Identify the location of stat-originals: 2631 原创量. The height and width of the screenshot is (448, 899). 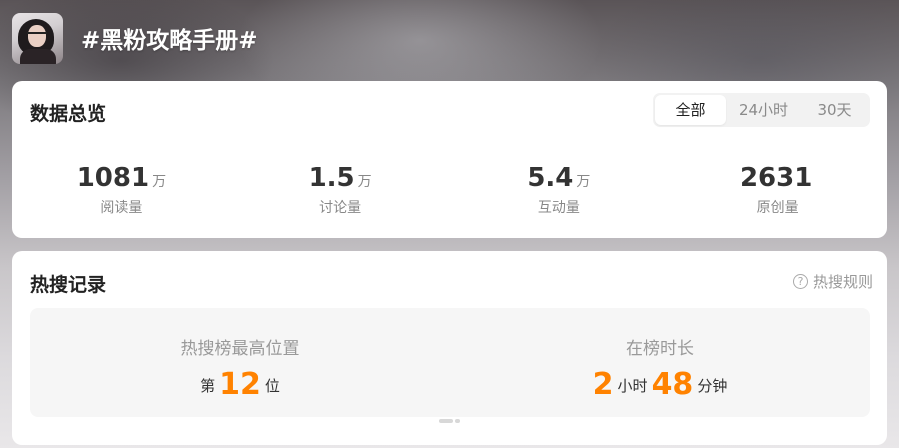
(777, 190).